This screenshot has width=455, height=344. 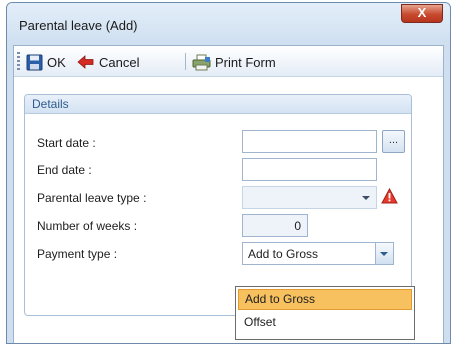 What do you see at coordinates (245, 62) in the screenshot?
I see `print-form-label: Print Form` at bounding box center [245, 62].